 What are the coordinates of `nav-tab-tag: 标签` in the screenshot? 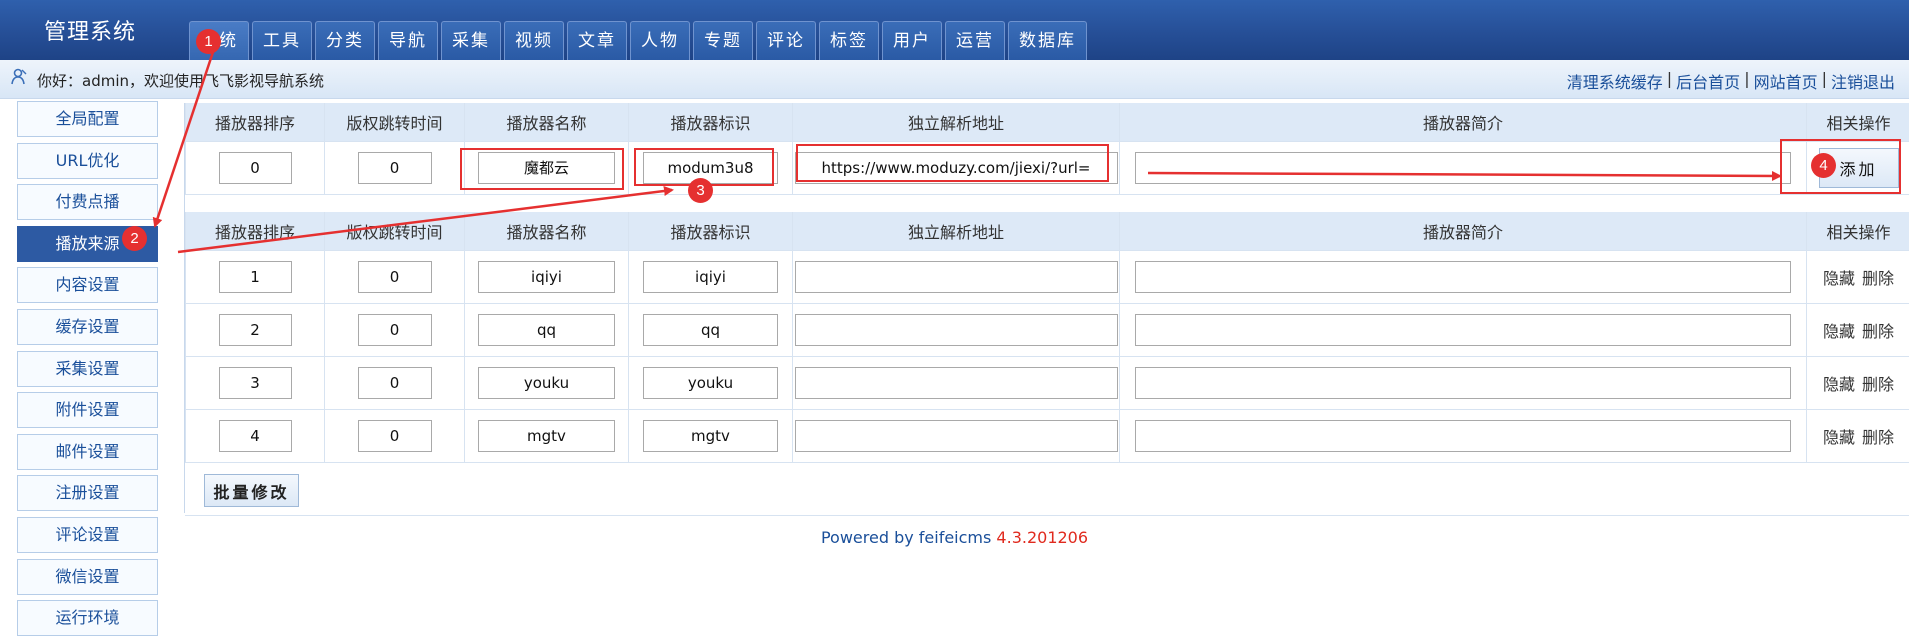 It's located at (849, 40).